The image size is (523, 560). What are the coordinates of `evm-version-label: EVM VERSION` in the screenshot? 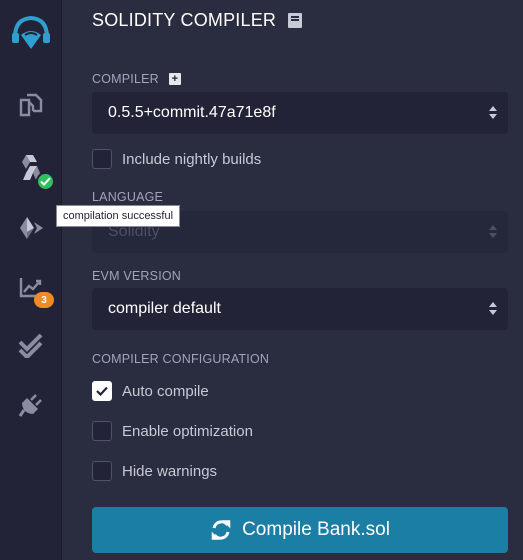 It's located at (137, 276).